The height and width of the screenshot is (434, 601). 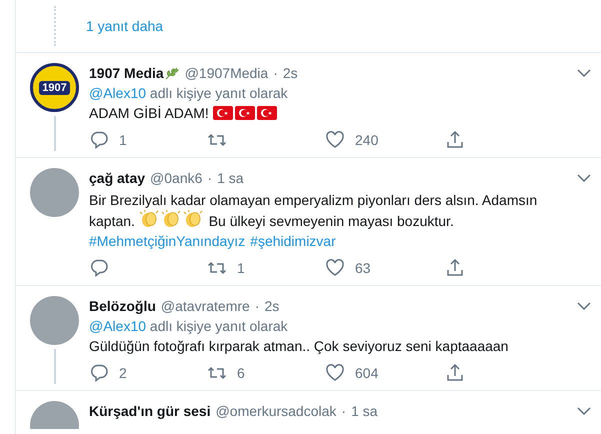 I want to click on retweet-count: 1, so click(x=241, y=268).